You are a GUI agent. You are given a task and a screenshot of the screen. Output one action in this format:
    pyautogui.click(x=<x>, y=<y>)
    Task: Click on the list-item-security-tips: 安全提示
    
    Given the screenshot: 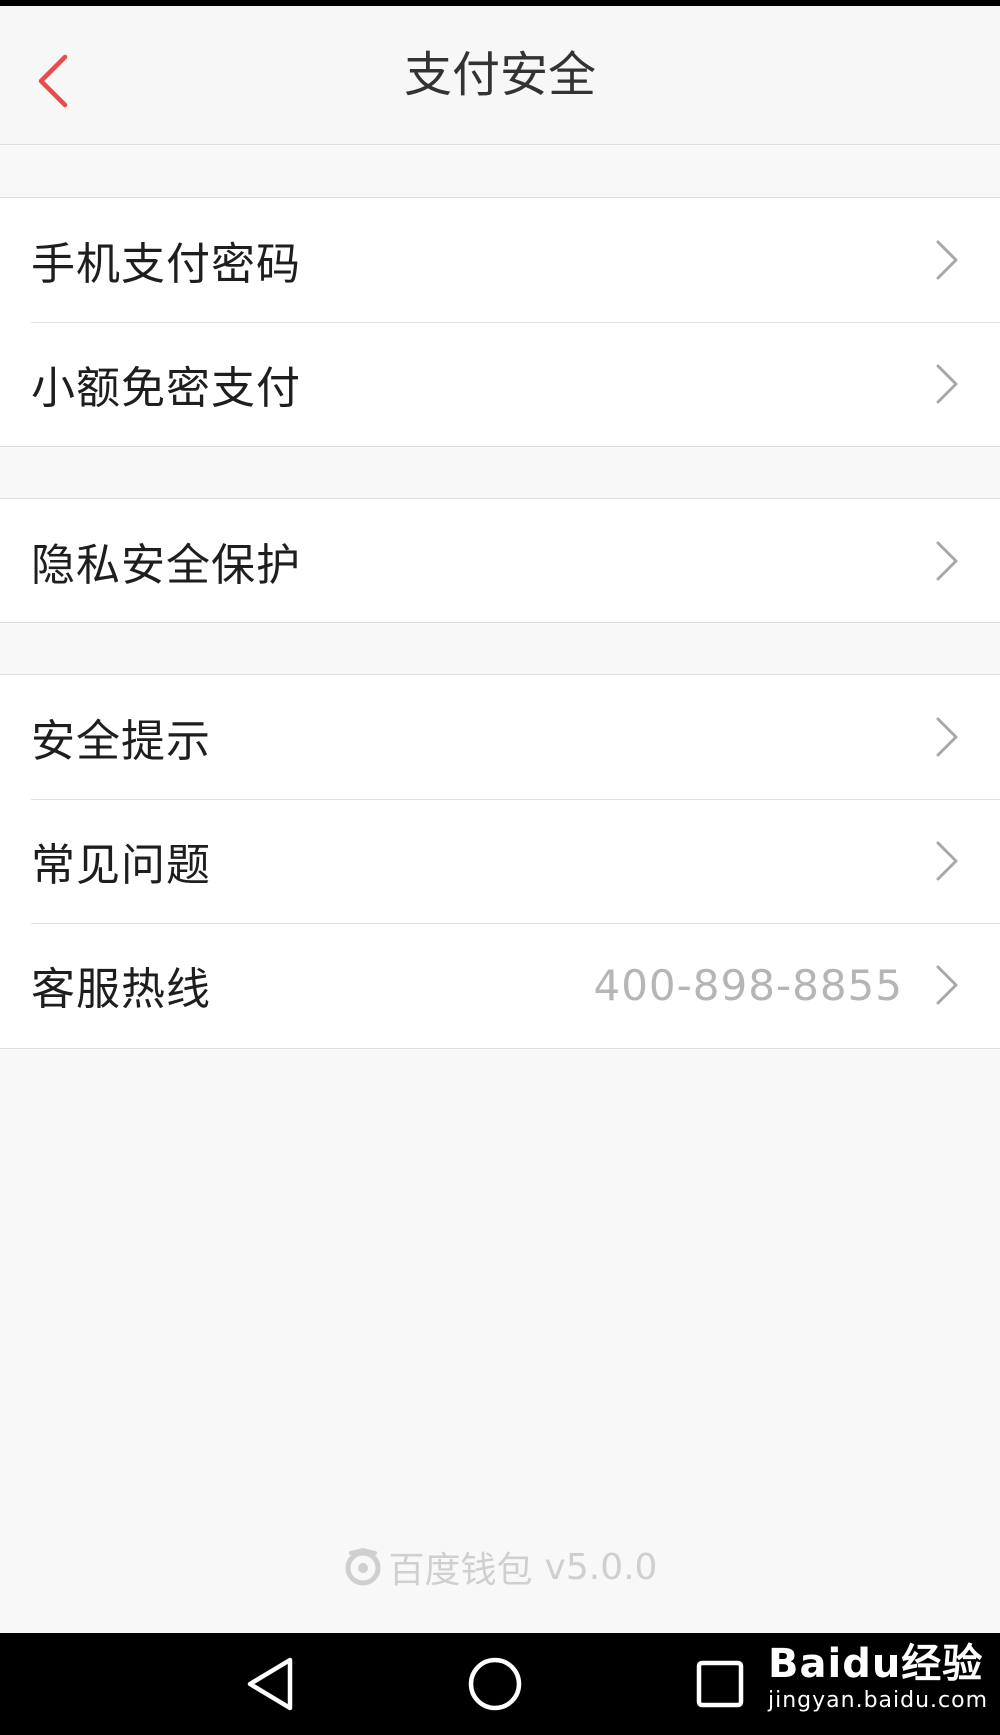 What is the action you would take?
    pyautogui.click(x=500, y=737)
    